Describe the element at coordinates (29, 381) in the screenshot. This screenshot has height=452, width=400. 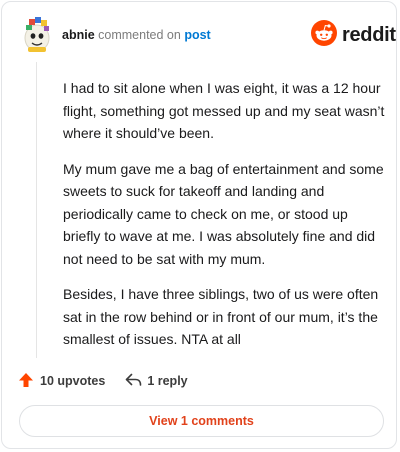
I see `upvote-arrow-icon` at that location.